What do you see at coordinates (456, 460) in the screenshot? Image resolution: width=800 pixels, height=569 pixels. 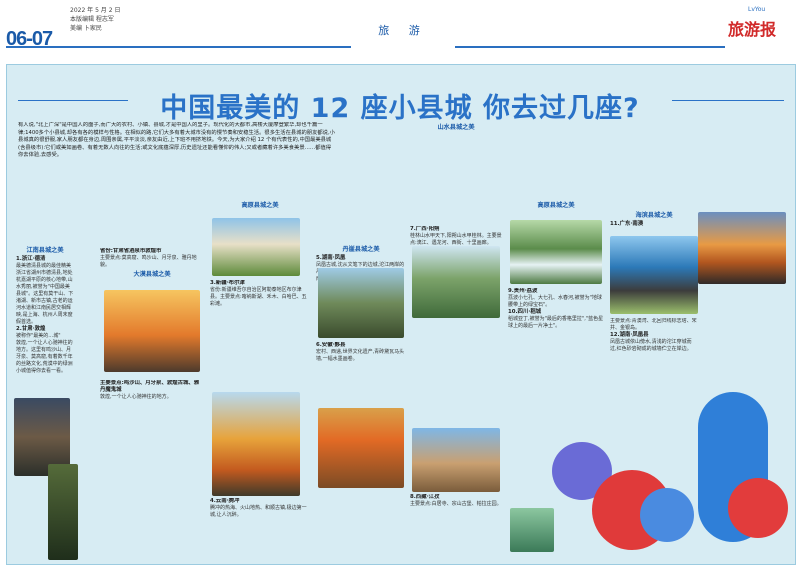 I see `plateau-photo` at bounding box center [456, 460].